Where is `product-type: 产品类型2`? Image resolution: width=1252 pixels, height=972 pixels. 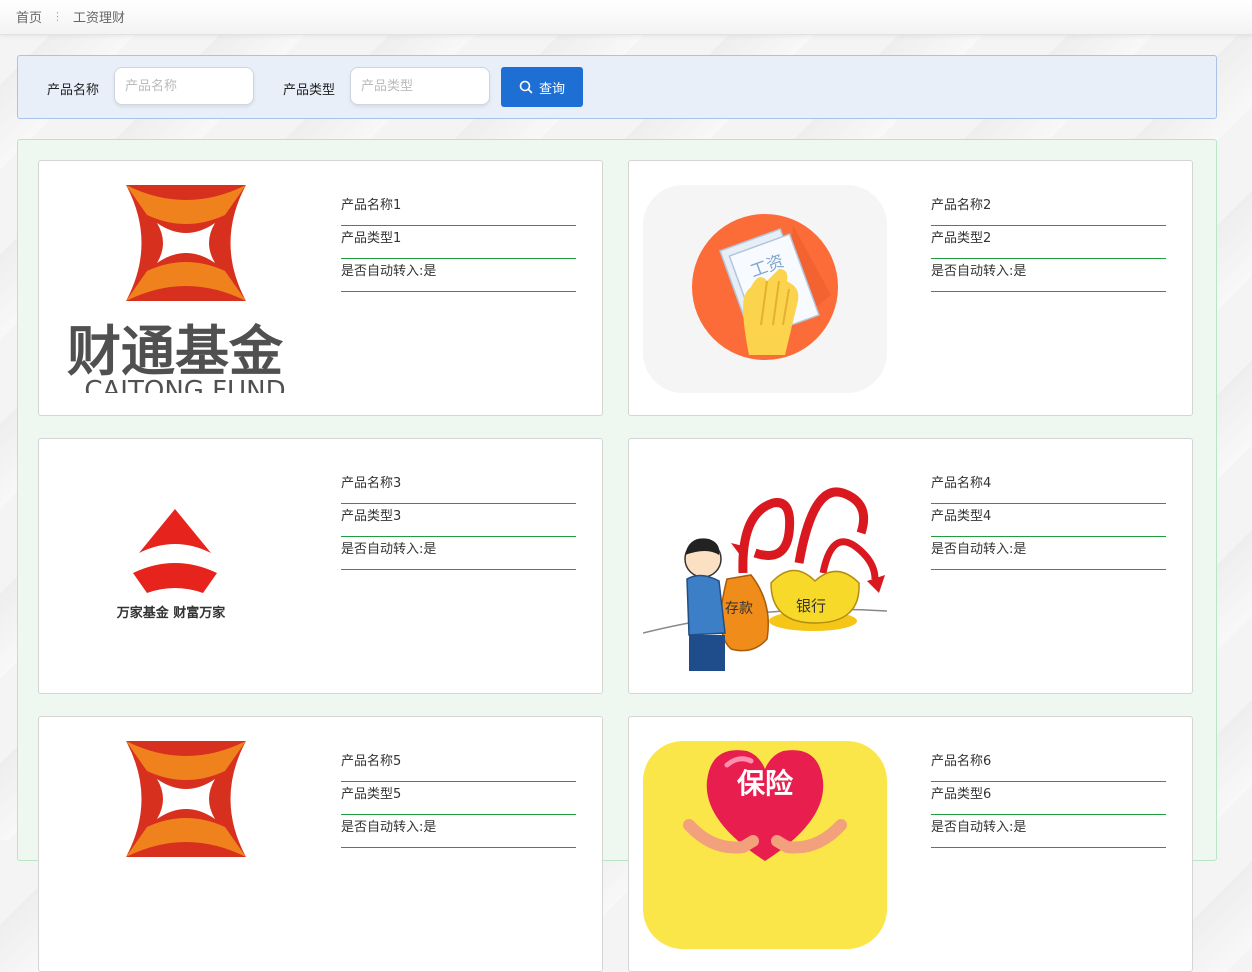 product-type: 产品类型2 is located at coordinates (1048, 243).